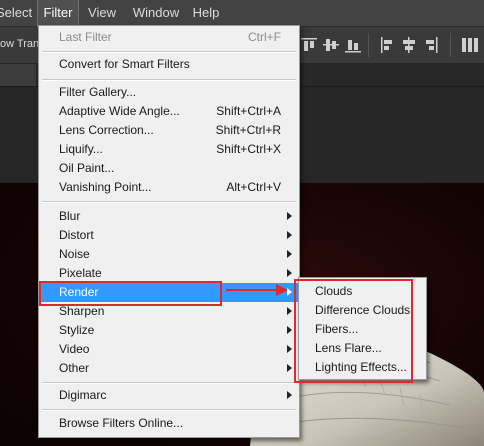  Describe the element at coordinates (169, 395) in the screenshot. I see `menu-item-digimarc: Digimarc` at that location.